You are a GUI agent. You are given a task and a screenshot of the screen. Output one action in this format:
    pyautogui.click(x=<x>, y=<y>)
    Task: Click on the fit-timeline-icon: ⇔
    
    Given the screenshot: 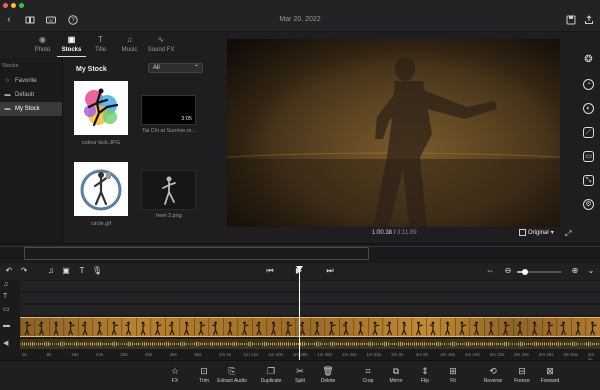 What is the action you would take?
    pyautogui.click(x=490, y=271)
    